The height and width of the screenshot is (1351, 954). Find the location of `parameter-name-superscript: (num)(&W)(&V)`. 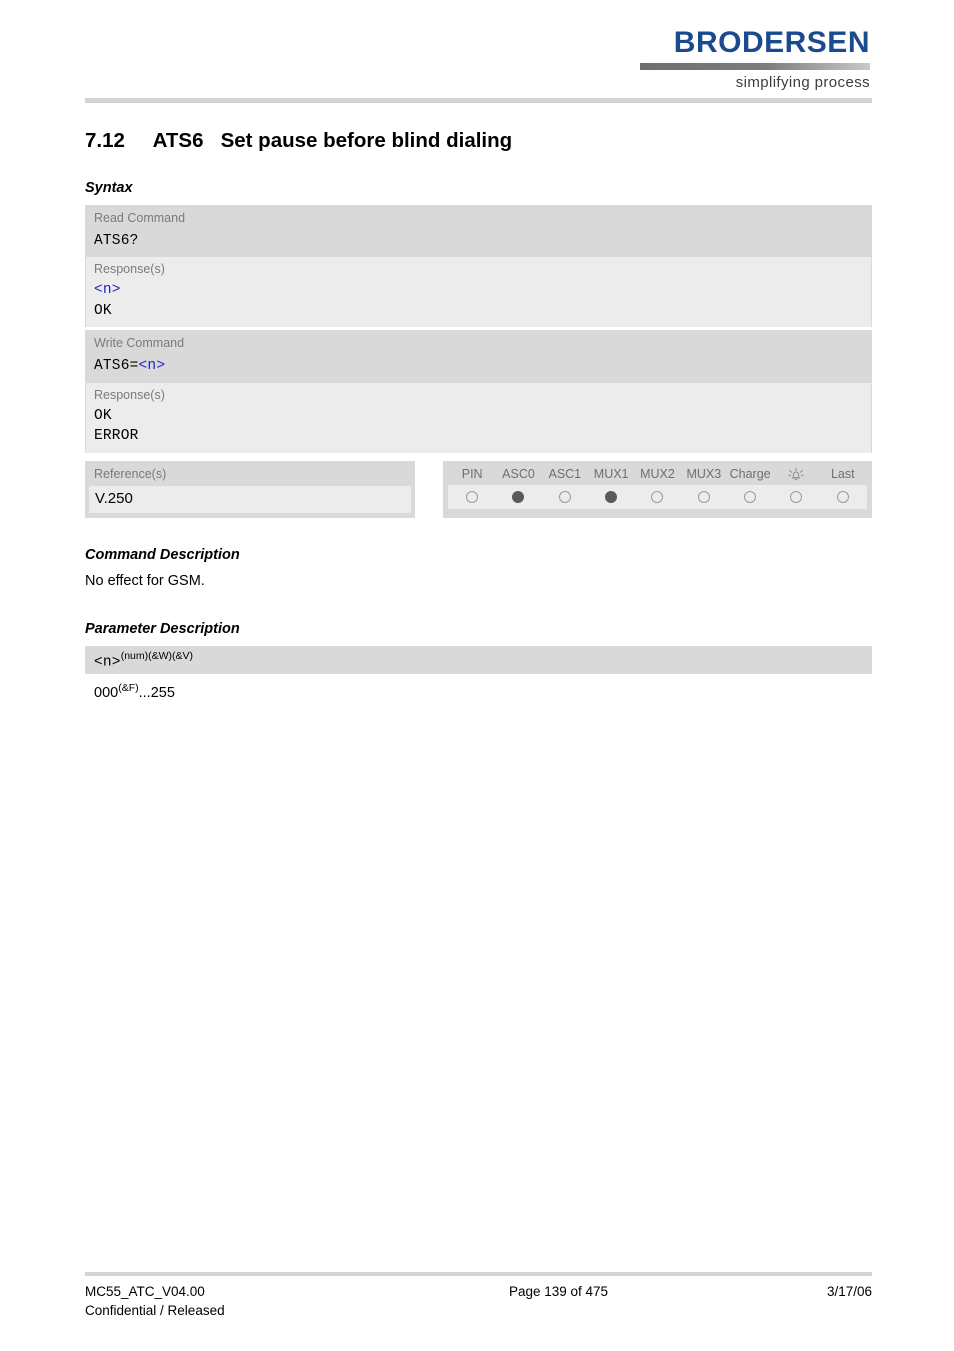

parameter-name-superscript: (num)(&W)(&V) is located at coordinates (157, 655).